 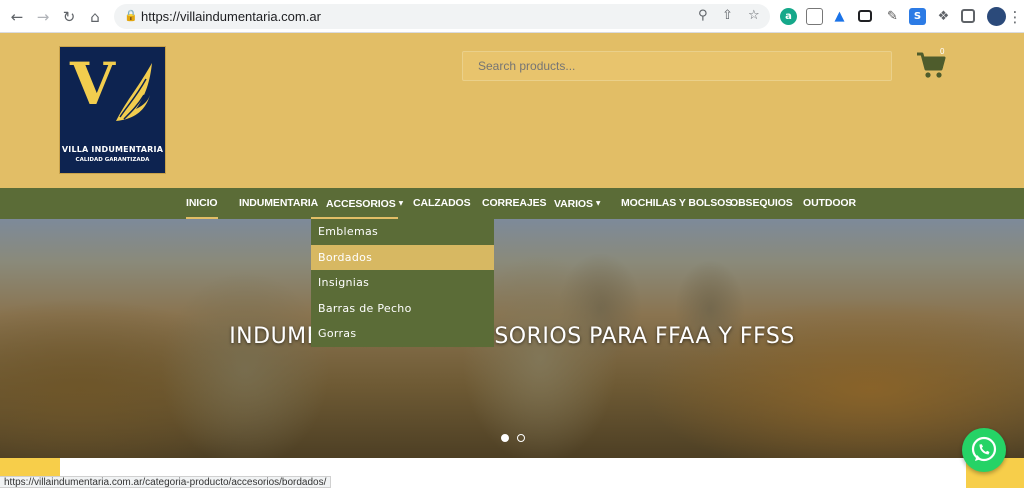 I want to click on lock-icon: 🔒, so click(x=131, y=15).